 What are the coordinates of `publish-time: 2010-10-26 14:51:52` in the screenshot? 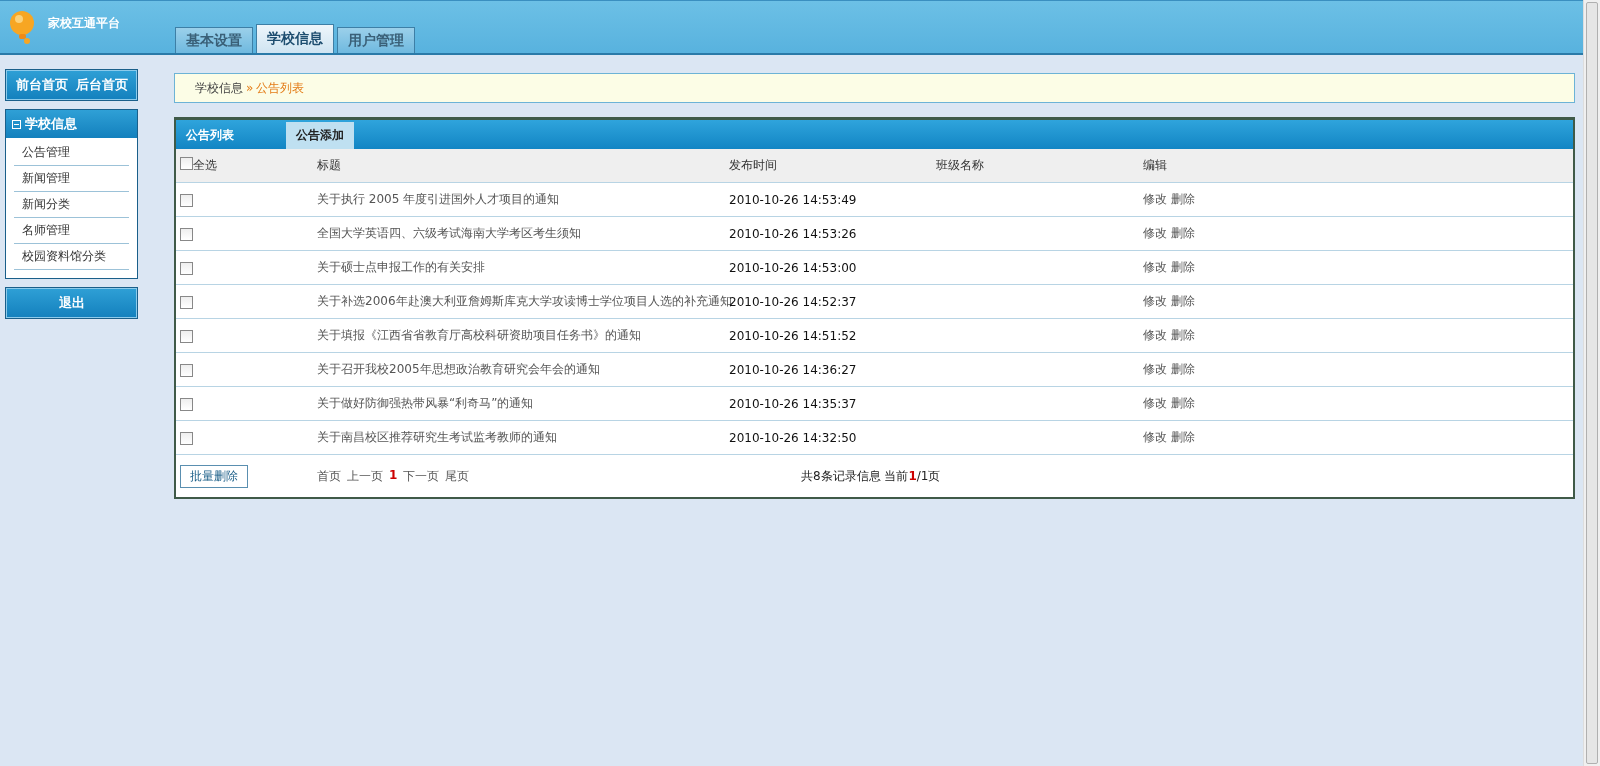 It's located at (793, 335).